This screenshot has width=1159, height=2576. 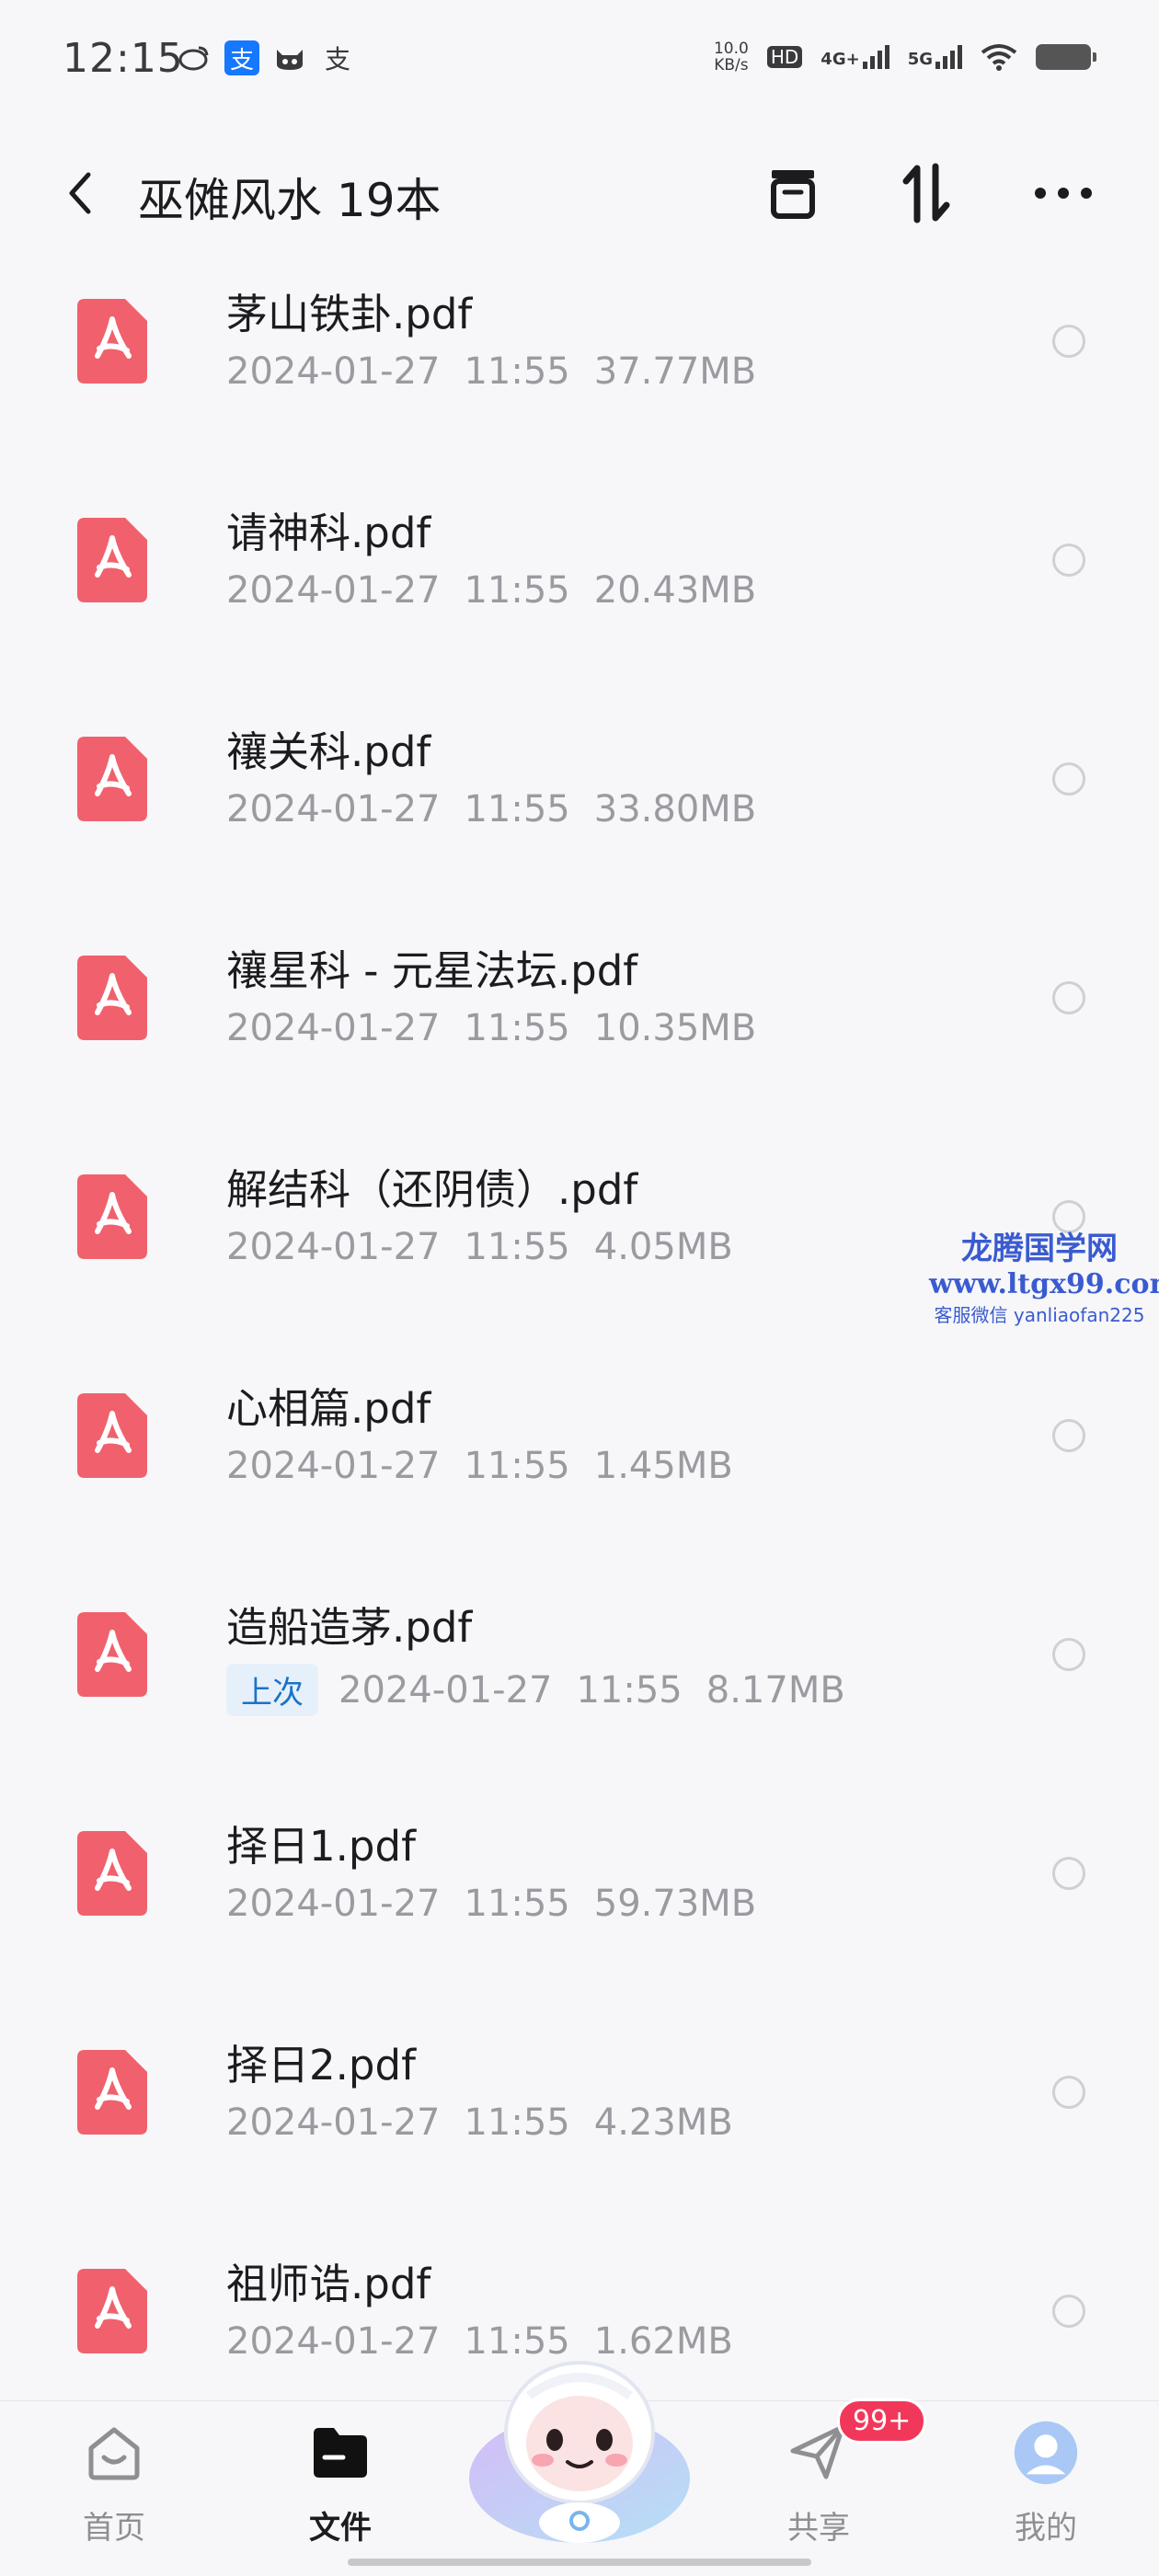 I want to click on file-row: 择日1.pdf 2024-01-27 11:55 59.73MB, so click(x=579, y=1895).